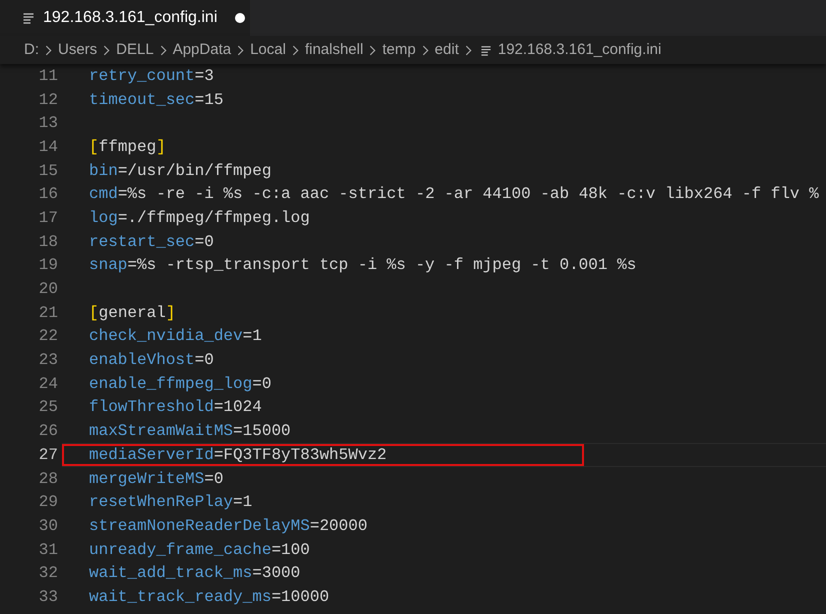 This screenshot has height=614, width=826. What do you see at coordinates (175, 337) in the screenshot?
I see `code-line: check_nvidia_dev=1` at bounding box center [175, 337].